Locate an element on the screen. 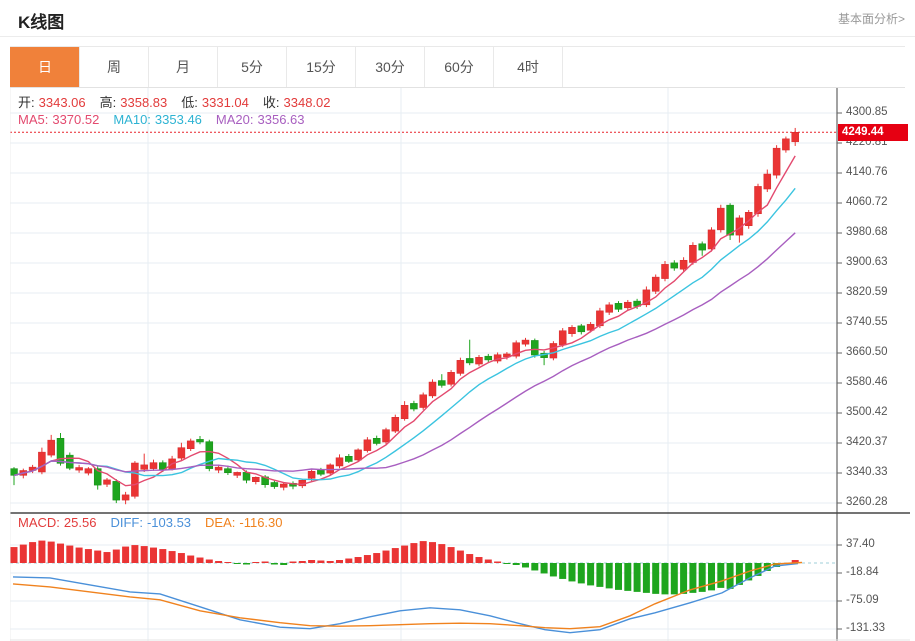 The image size is (915, 641). legend-value: 3348.02 is located at coordinates (307, 102).